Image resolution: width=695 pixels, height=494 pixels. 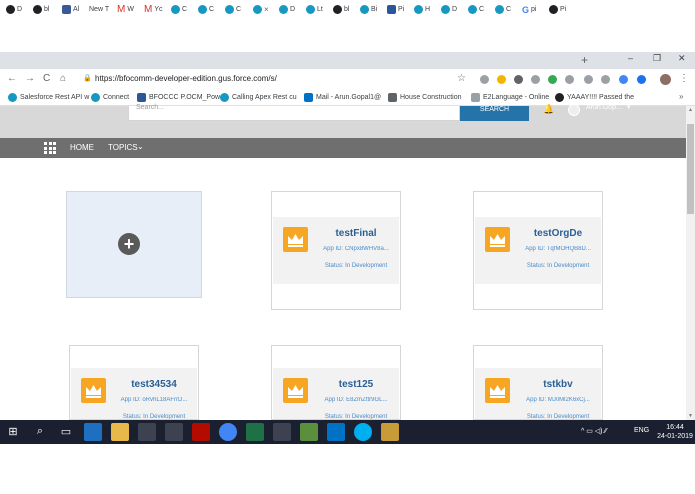 I want to click on app-title: test34534, so click(x=154, y=384).